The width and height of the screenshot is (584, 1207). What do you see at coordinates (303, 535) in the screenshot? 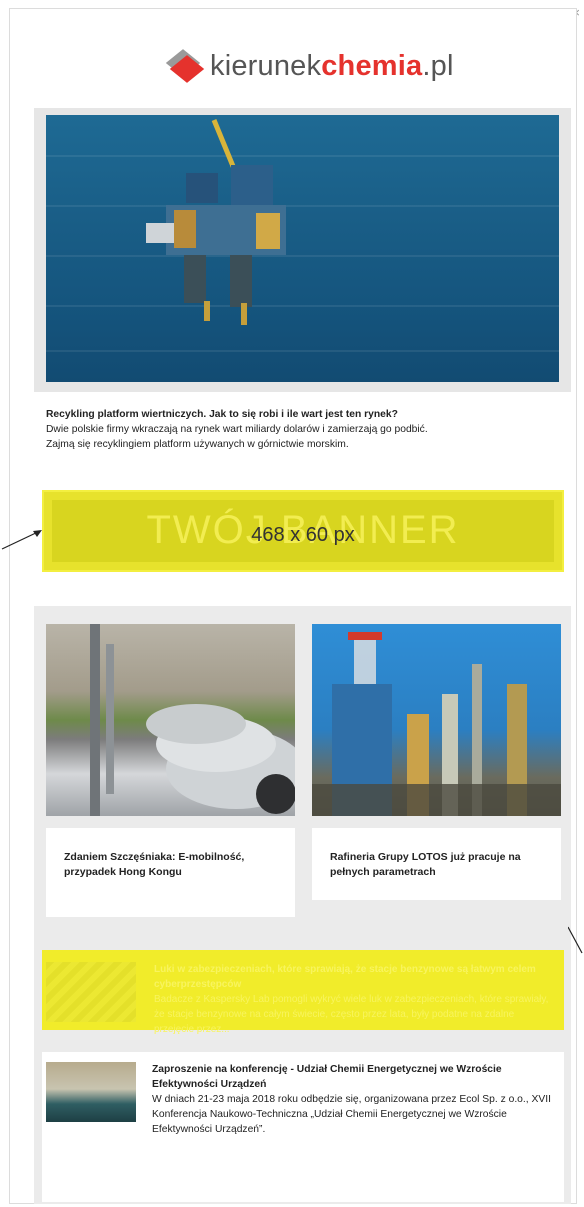
I see `banner-size-label: 468 x 60 px` at bounding box center [303, 535].